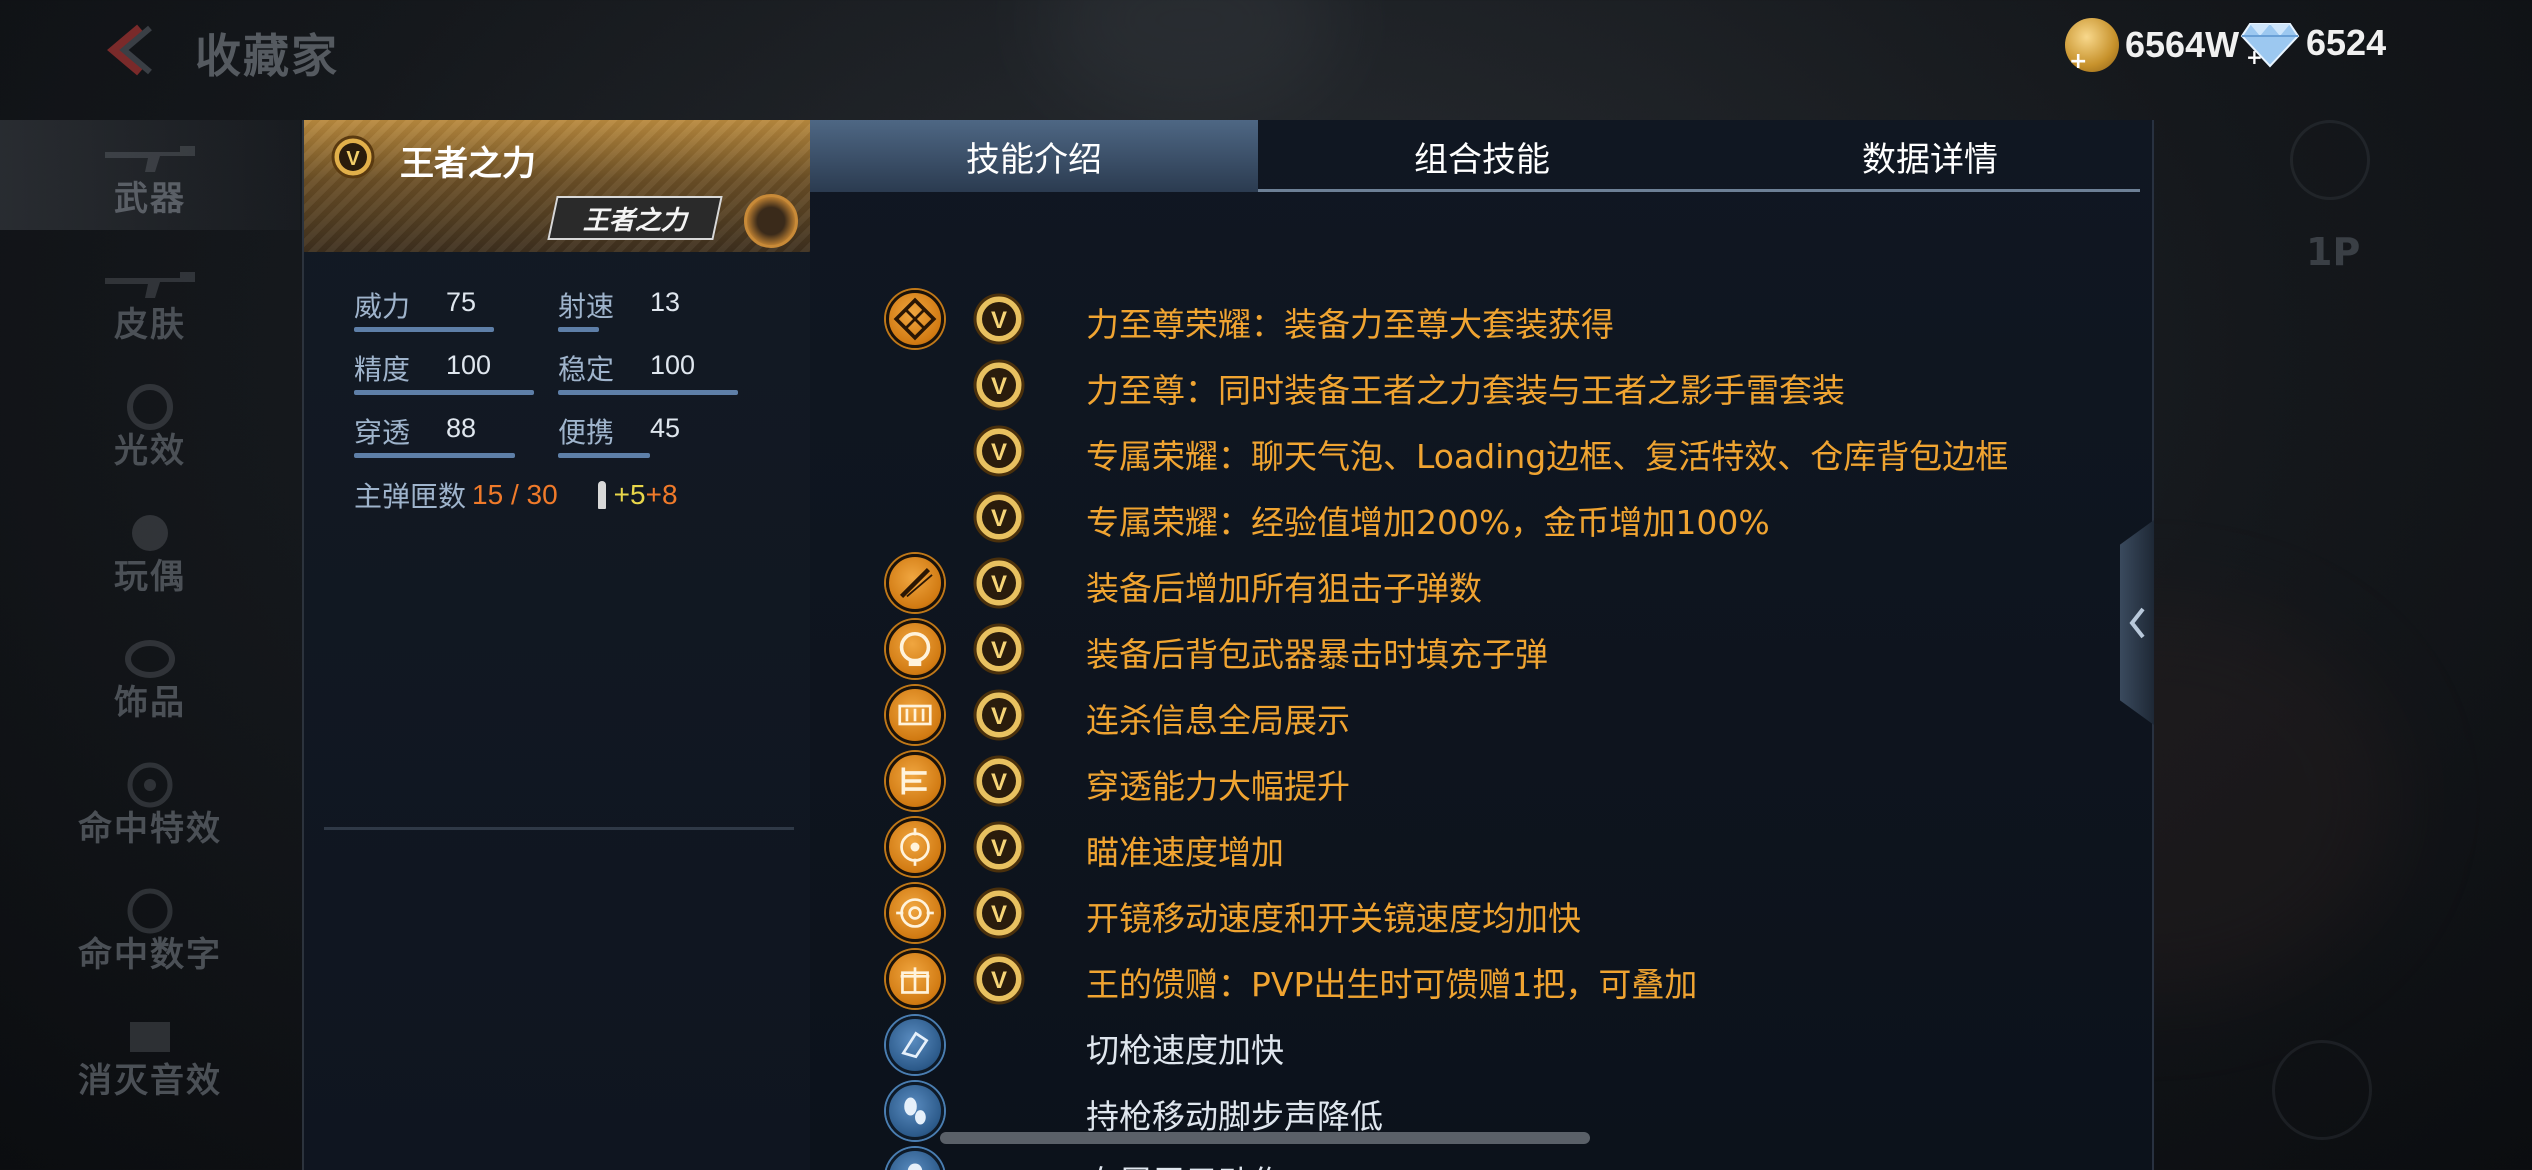 The image size is (2532, 1170). Describe the element at coordinates (771, 221) in the screenshot. I see `grenade-set-icon` at that location.